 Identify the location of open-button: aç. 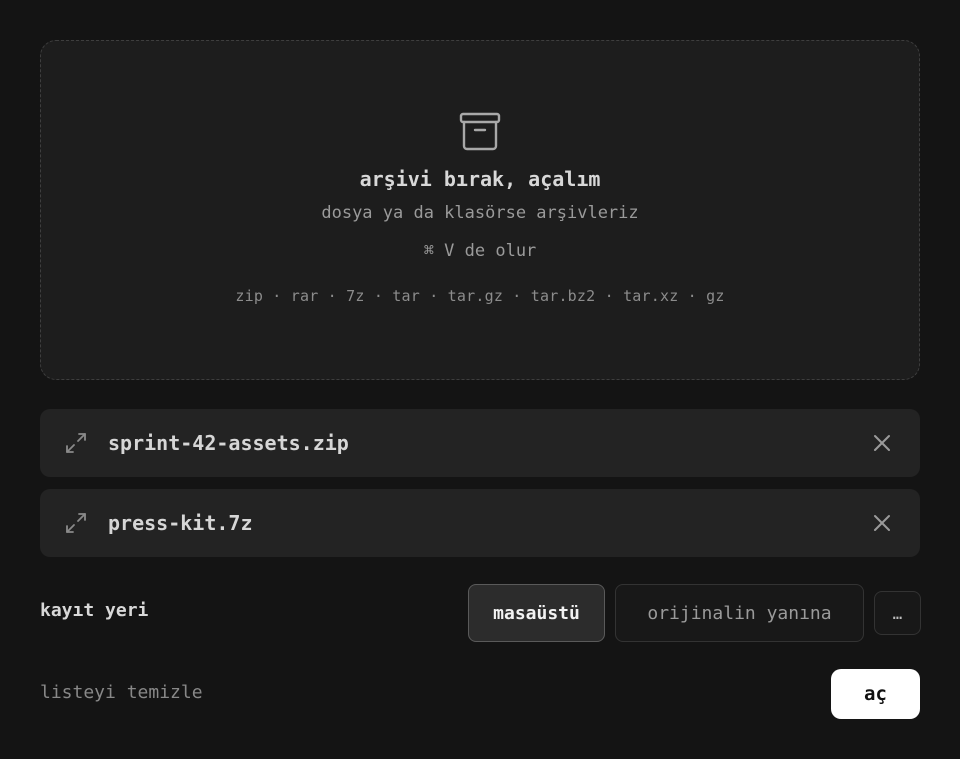
(875, 694).